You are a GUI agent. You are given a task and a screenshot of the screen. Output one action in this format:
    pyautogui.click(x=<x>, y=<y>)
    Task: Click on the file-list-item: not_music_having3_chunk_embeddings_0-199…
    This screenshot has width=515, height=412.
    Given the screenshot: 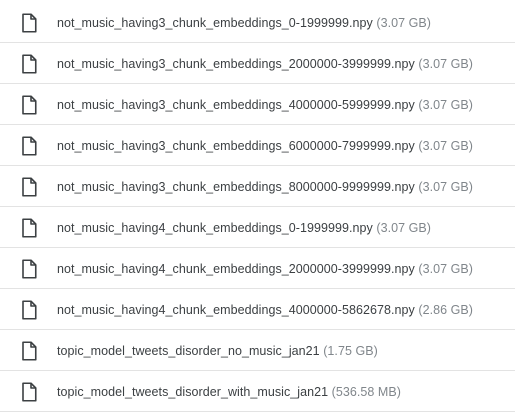 What is the action you would take?
    pyautogui.click(x=257, y=22)
    